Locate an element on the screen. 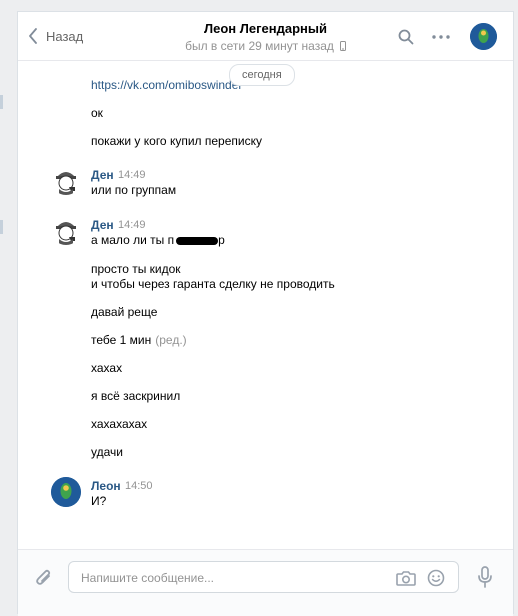  message-text: покажи у кого купил переписку is located at coordinates (176, 141).